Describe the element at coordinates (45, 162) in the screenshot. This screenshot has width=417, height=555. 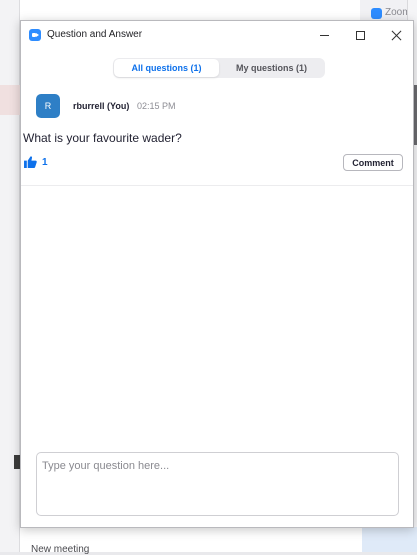
I see `like-count: 1` at that location.